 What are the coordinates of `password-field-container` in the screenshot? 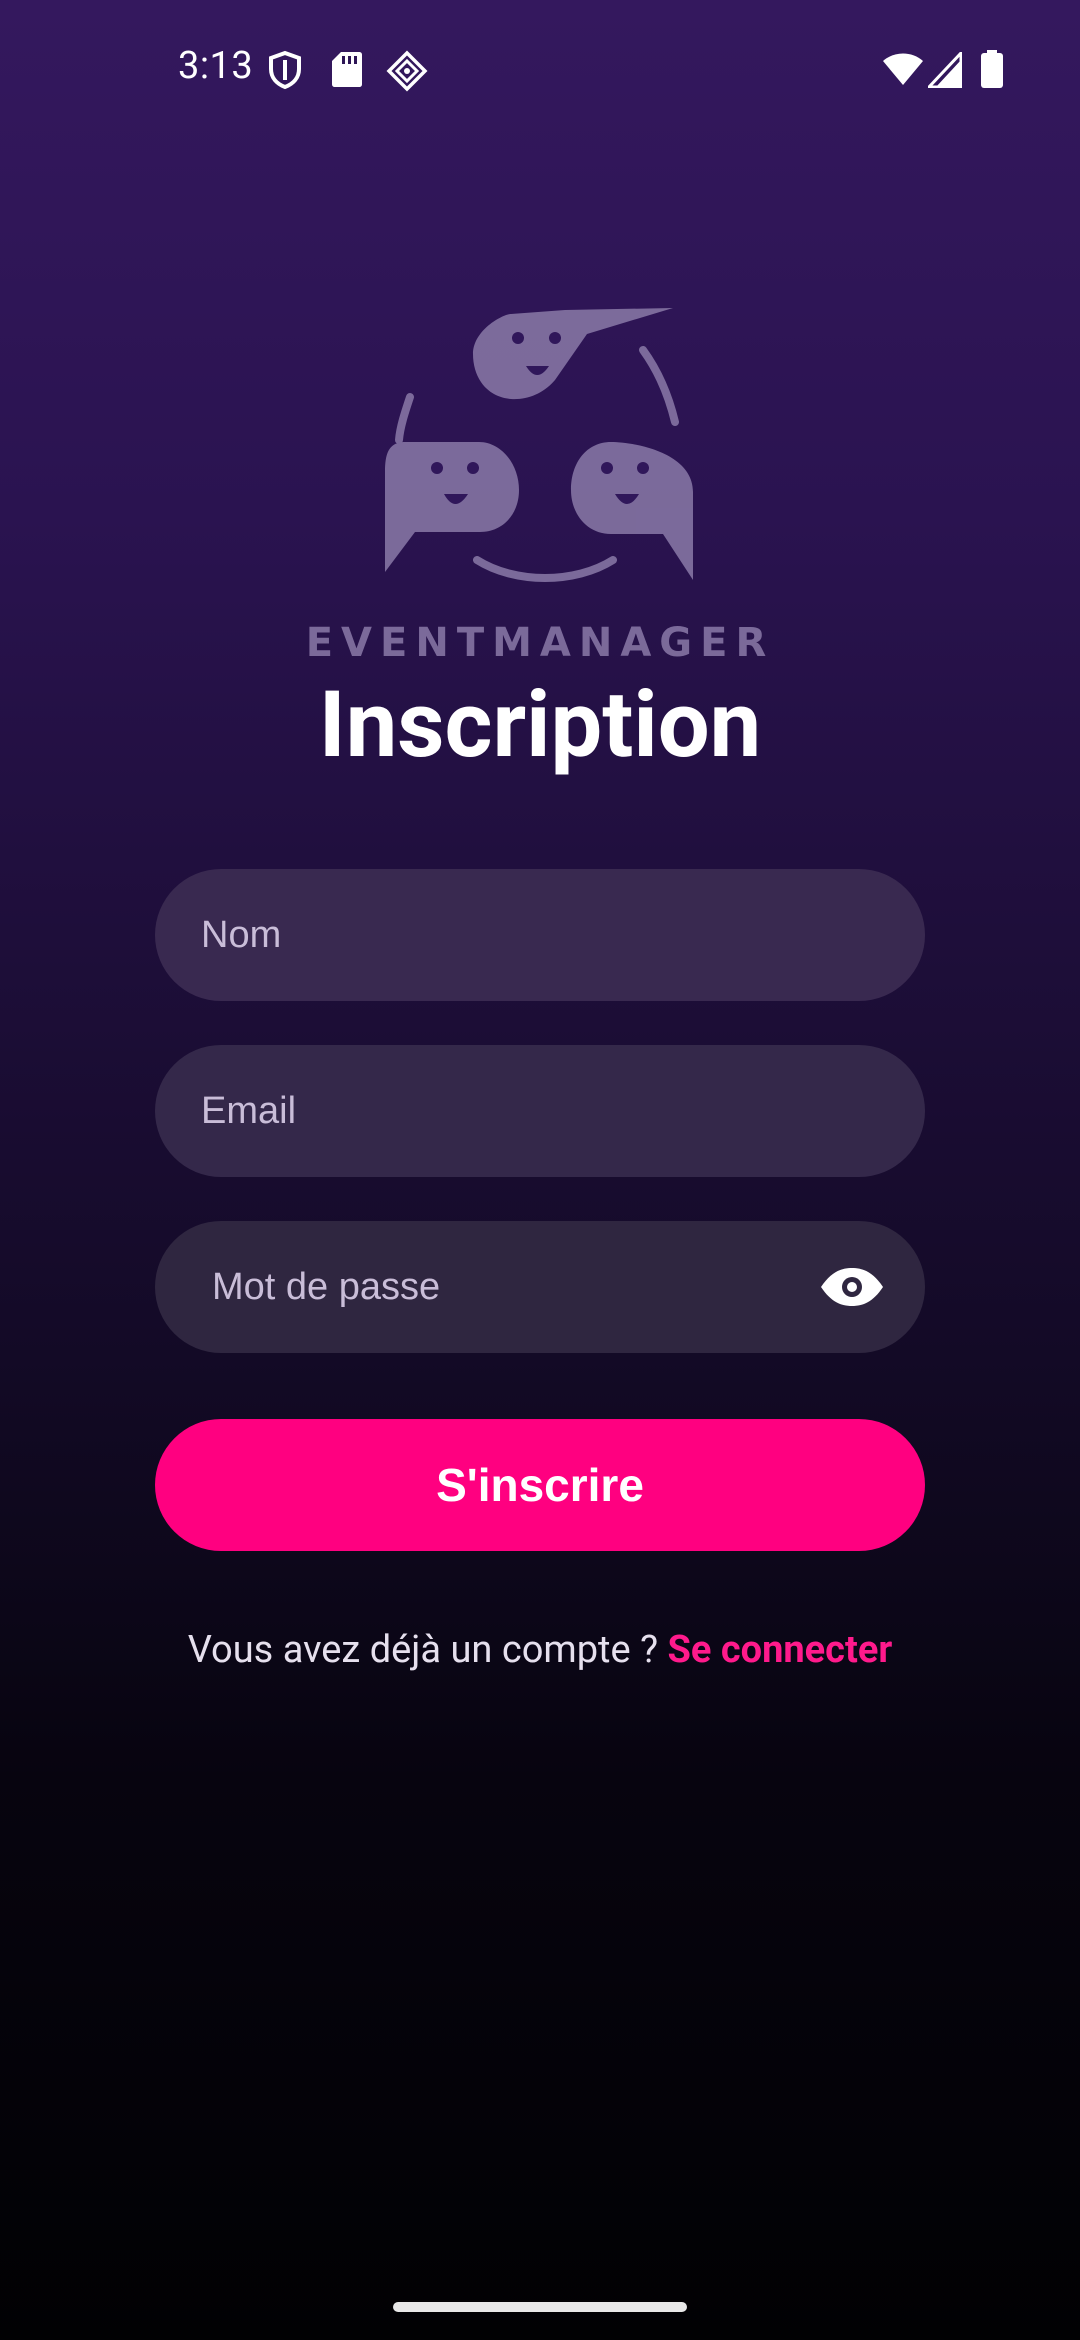 It's located at (540, 1287).